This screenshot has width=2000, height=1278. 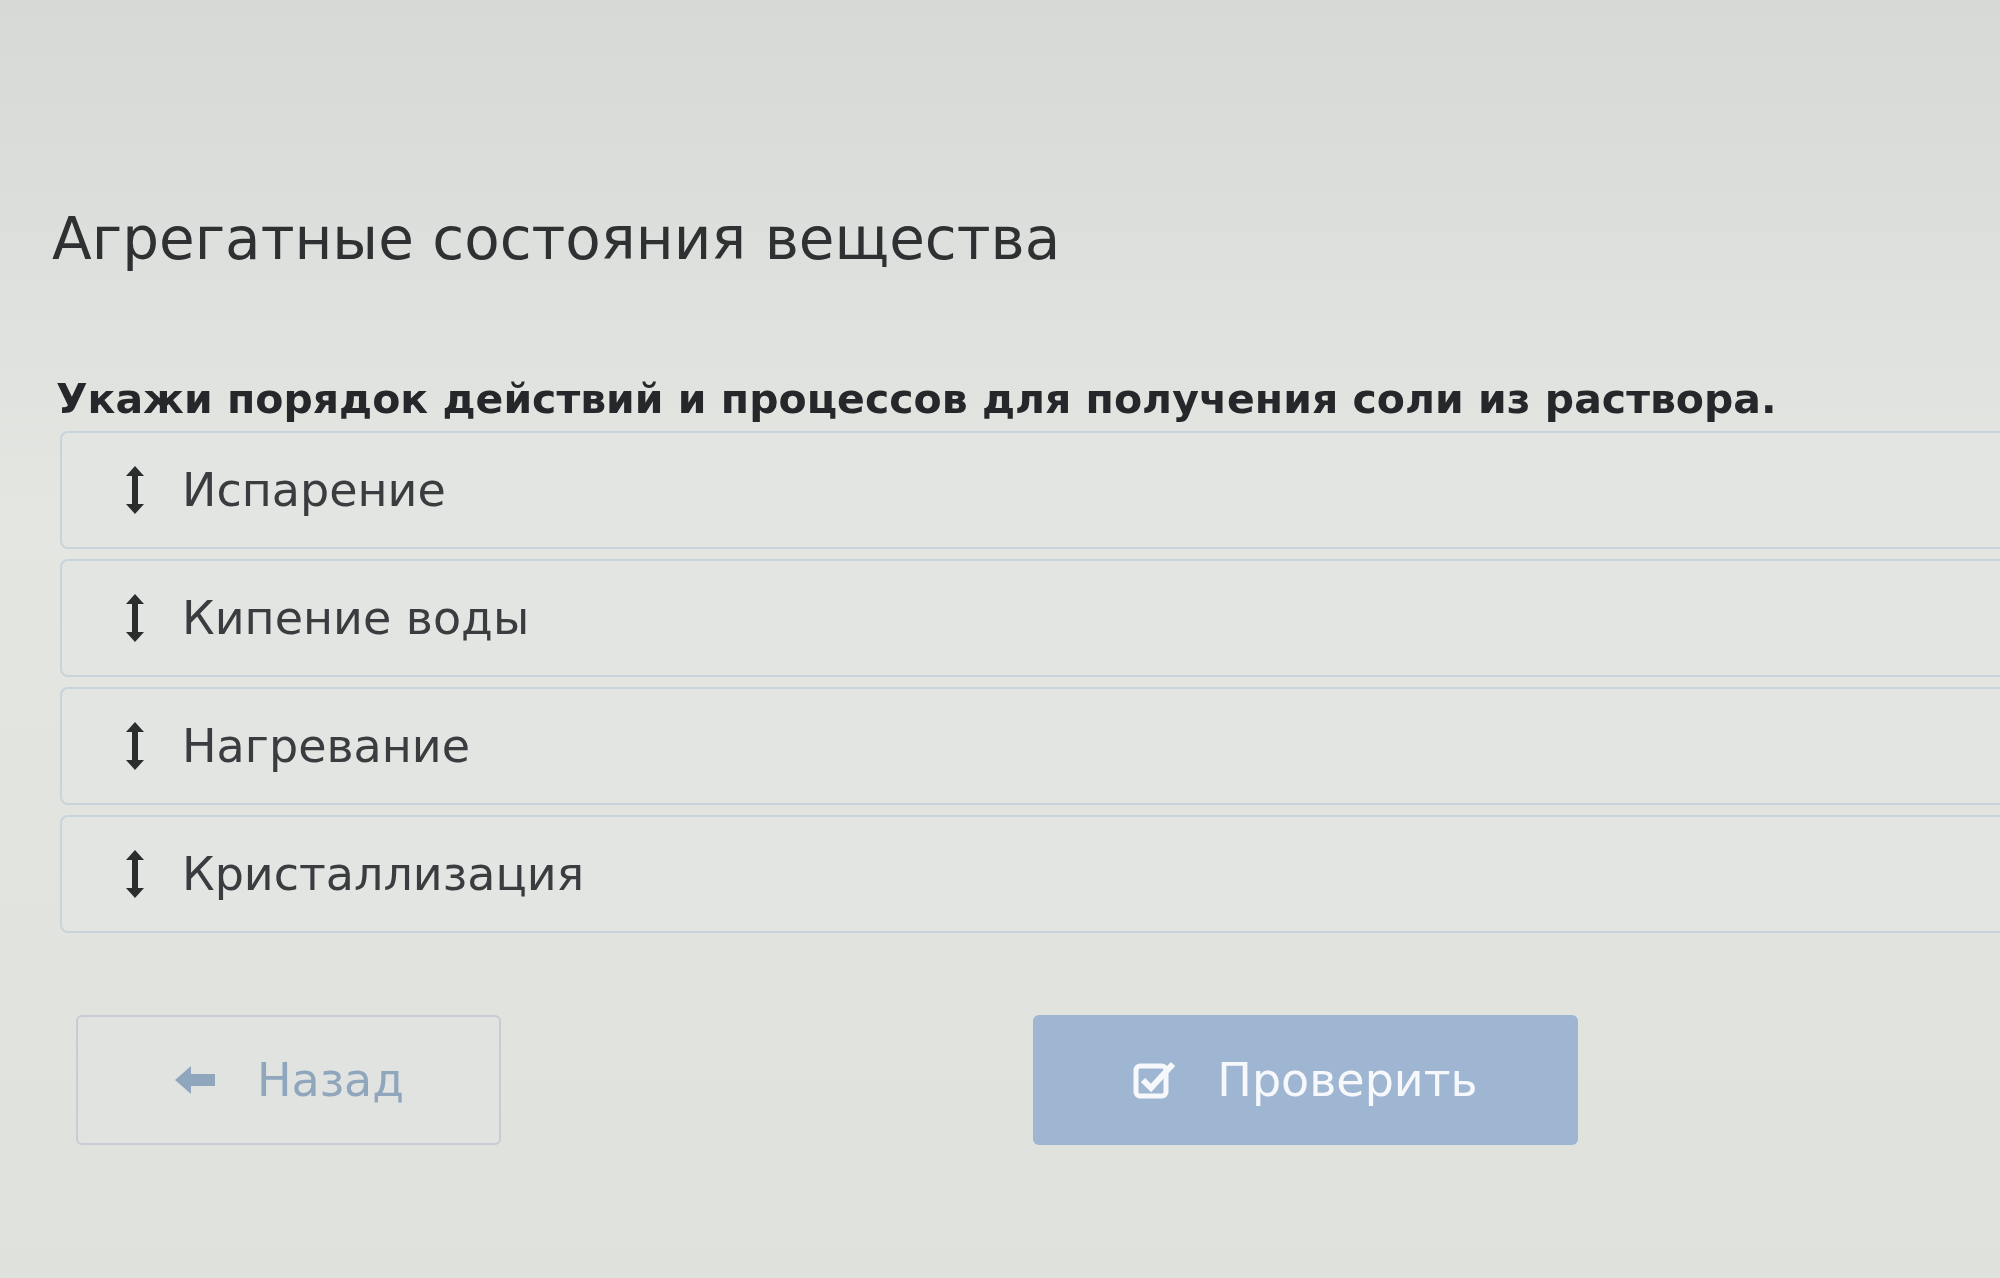 What do you see at coordinates (314, 490) in the screenshot?
I see `item-label: Испарение` at bounding box center [314, 490].